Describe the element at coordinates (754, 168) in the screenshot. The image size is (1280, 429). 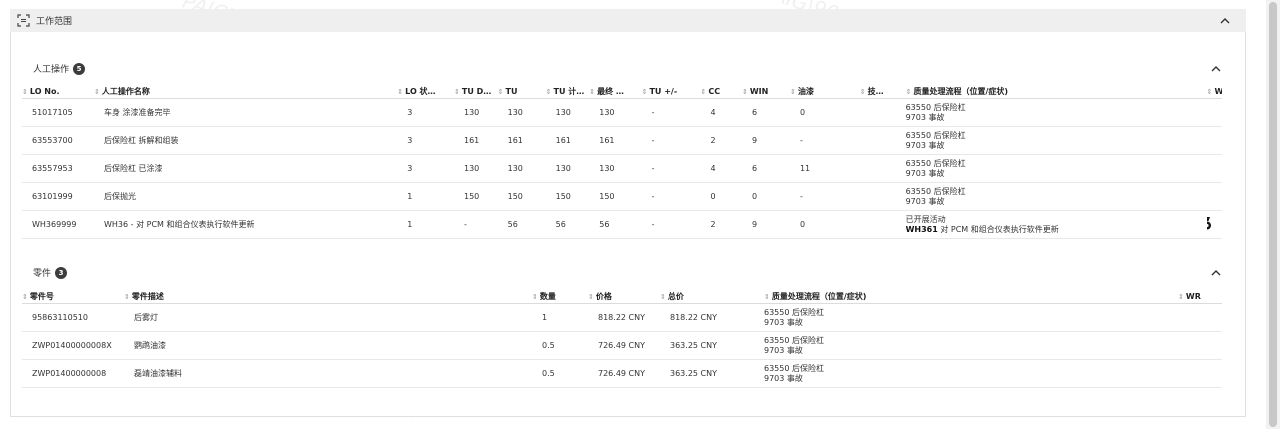
I see `win-value: 6` at that location.